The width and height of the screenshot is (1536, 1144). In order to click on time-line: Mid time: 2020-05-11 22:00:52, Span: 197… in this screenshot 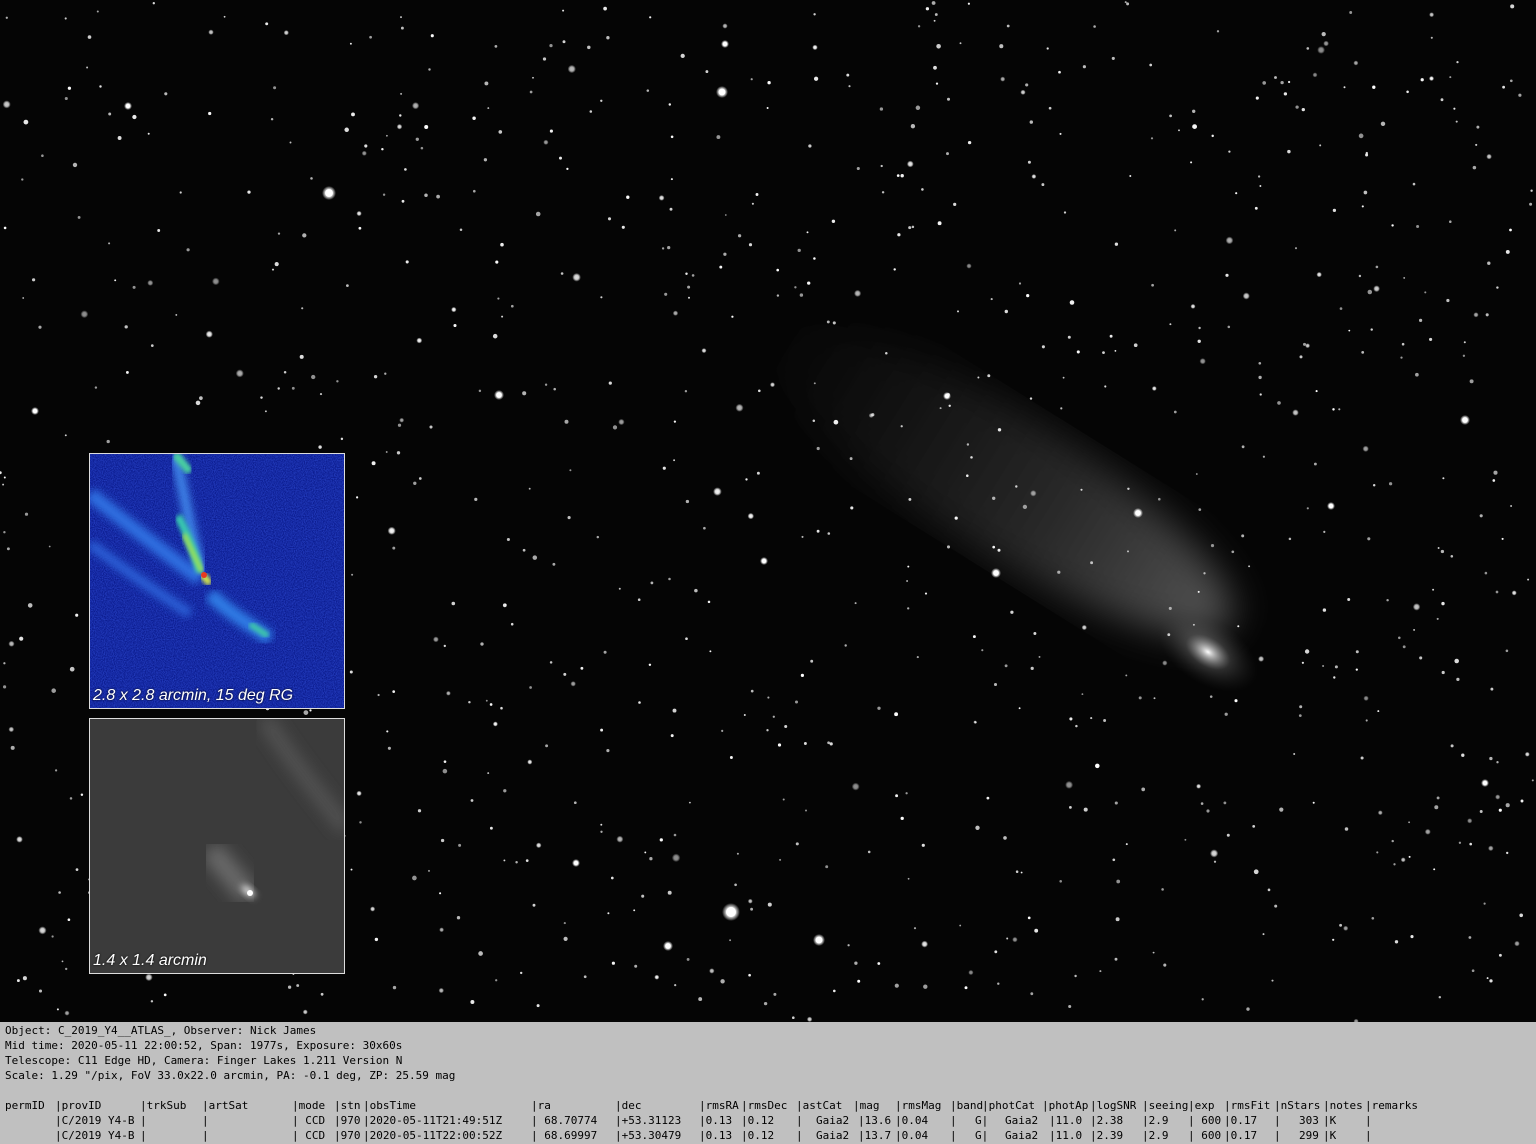, I will do `click(204, 1045)`.